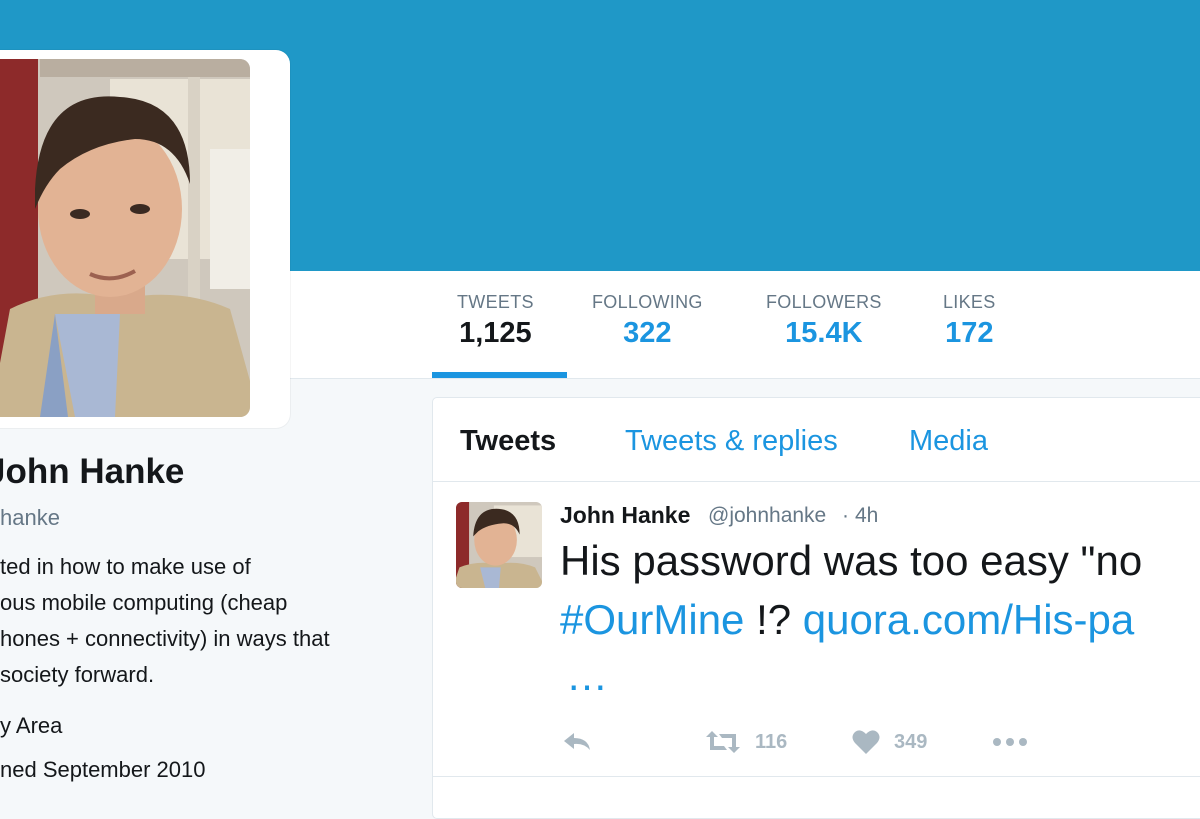  What do you see at coordinates (746, 742) in the screenshot?
I see `retweet-button: 116` at bounding box center [746, 742].